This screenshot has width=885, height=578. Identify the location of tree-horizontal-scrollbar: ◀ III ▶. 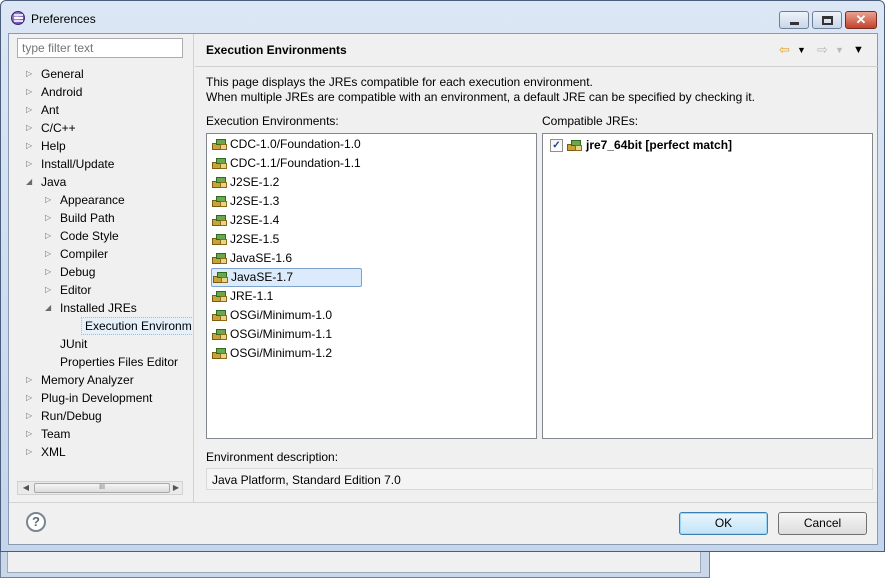
(100, 488).